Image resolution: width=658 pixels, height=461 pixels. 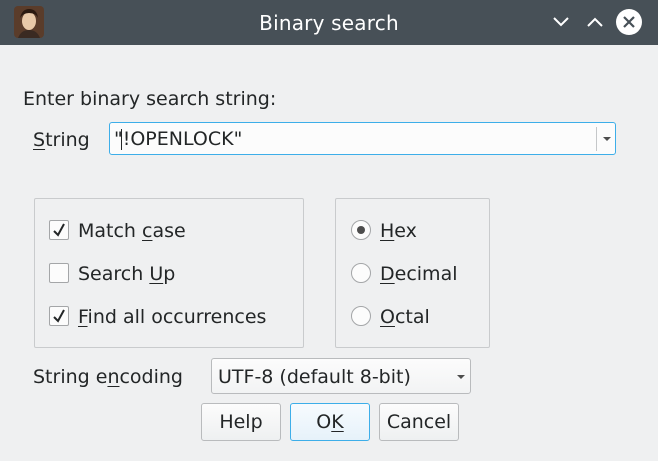 I want to click on encoding-selected-value: UTF-8 (default 8-bit), so click(x=314, y=377).